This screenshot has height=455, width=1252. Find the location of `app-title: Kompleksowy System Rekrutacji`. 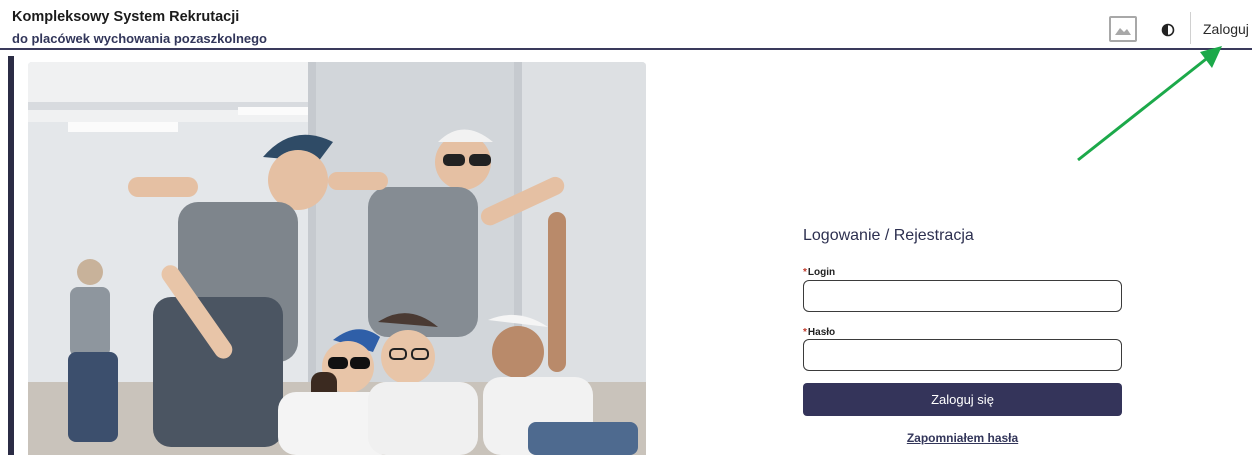

app-title: Kompleksowy System Rekrutacji is located at coordinates (126, 17).